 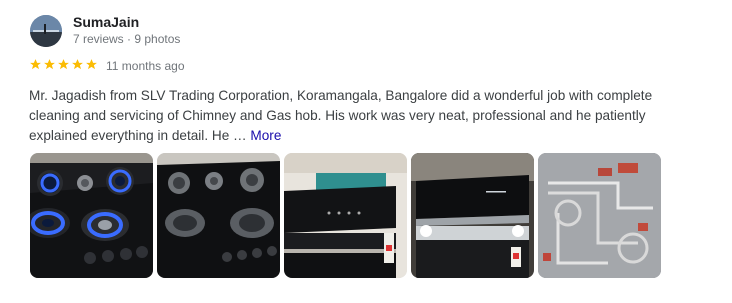 I want to click on review-photo-hob-internals, so click(x=599, y=215).